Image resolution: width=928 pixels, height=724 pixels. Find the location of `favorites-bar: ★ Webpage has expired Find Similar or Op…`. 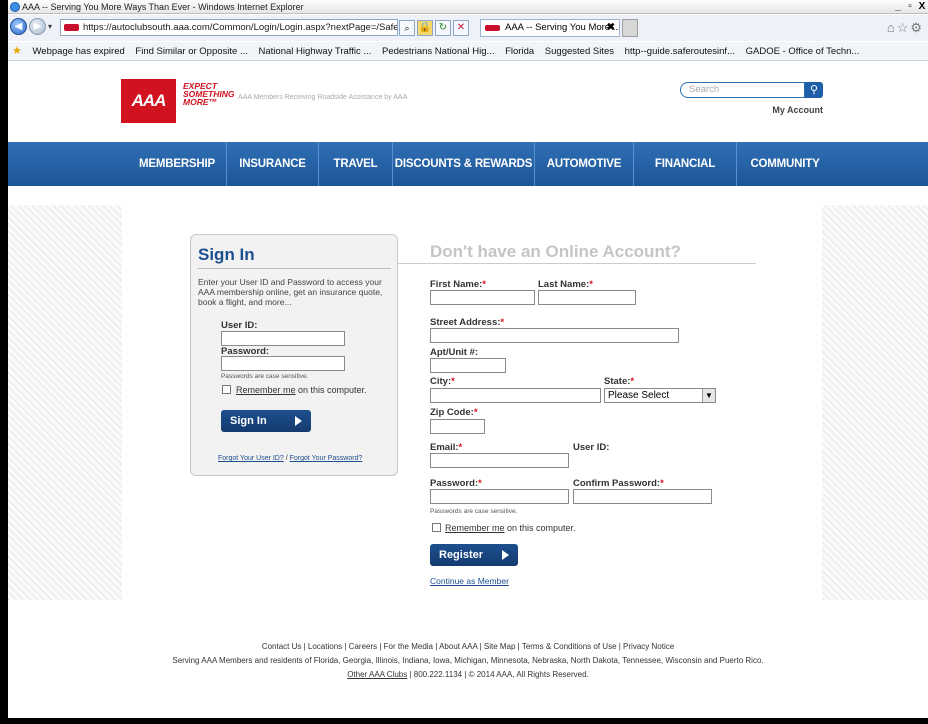

favorites-bar: ★ Webpage has expired Find Similar or Op… is located at coordinates (468, 51).